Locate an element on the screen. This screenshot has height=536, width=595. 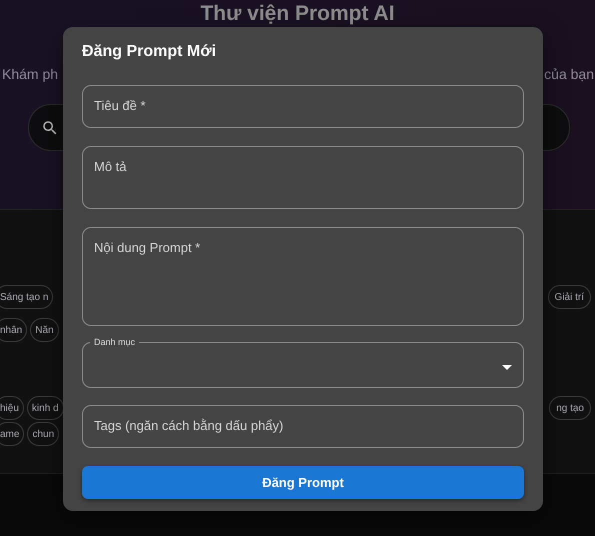
submit-button: Đăng Prompt is located at coordinates (303, 482).